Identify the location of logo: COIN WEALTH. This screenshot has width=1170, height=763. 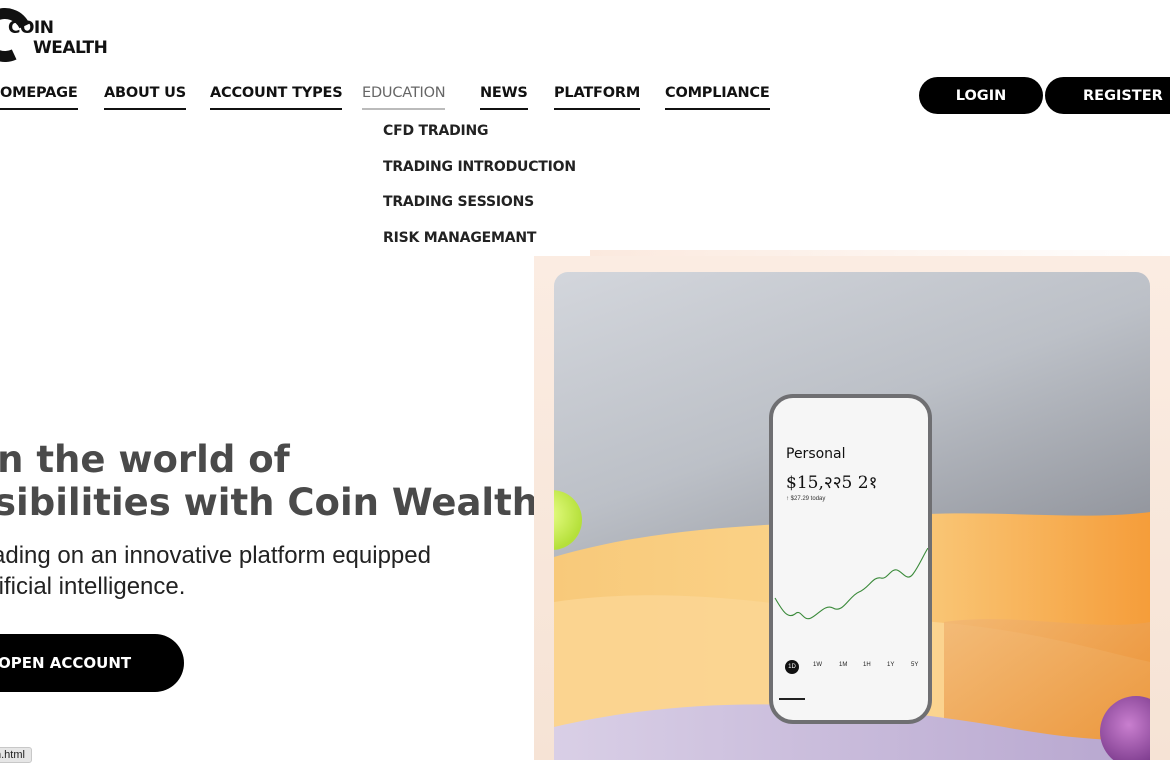
(69, 35).